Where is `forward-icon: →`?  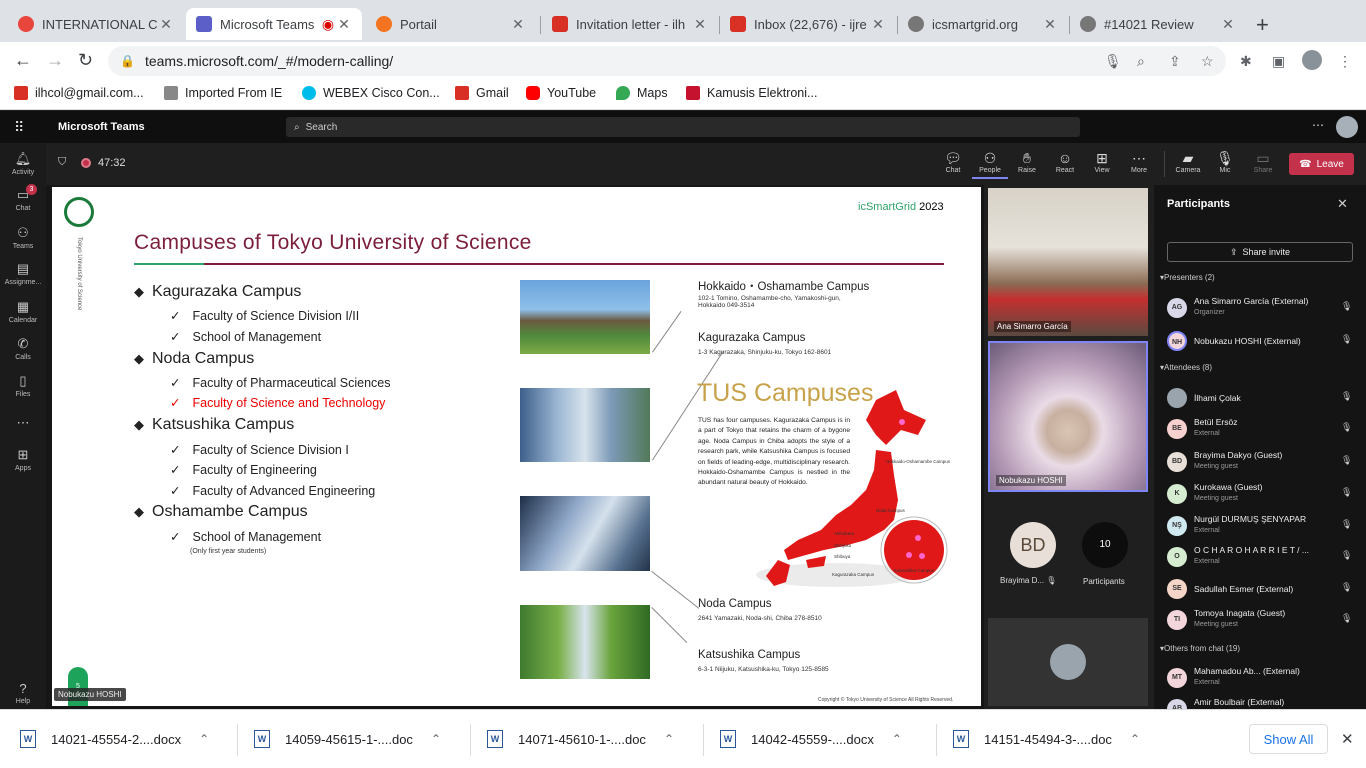 forward-icon: → is located at coordinates (55, 60).